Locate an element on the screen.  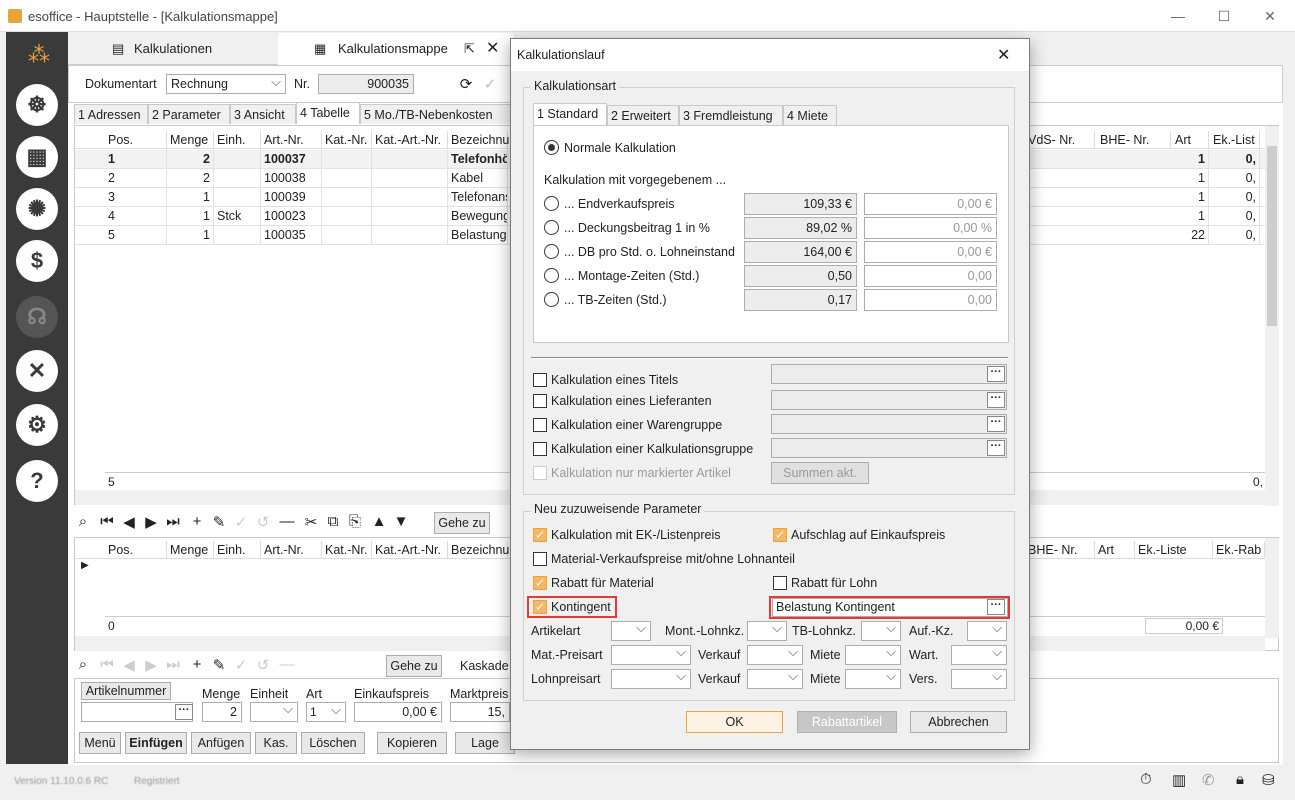
mat-miete-select is located at coordinates (873, 654).